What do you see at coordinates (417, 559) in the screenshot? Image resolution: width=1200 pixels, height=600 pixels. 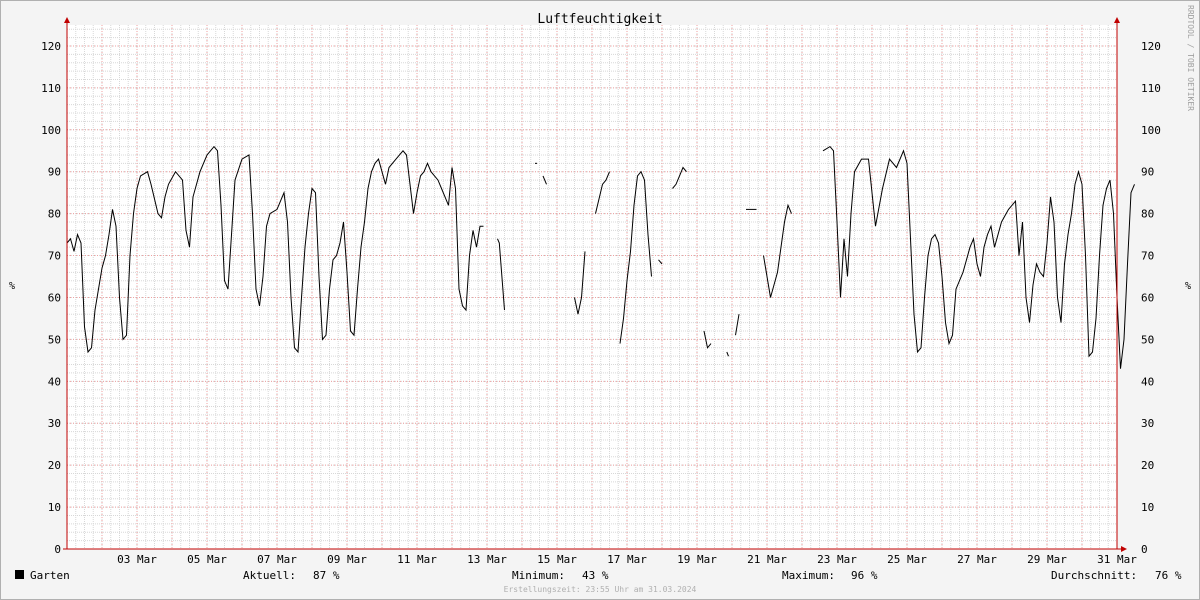 I see `x-tick-label: 11 Mar` at bounding box center [417, 559].